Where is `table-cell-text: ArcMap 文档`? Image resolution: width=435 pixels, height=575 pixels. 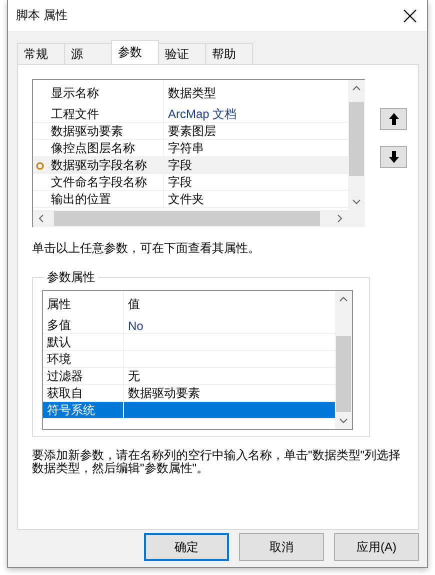
table-cell-text: ArcMap 文档 is located at coordinates (202, 114).